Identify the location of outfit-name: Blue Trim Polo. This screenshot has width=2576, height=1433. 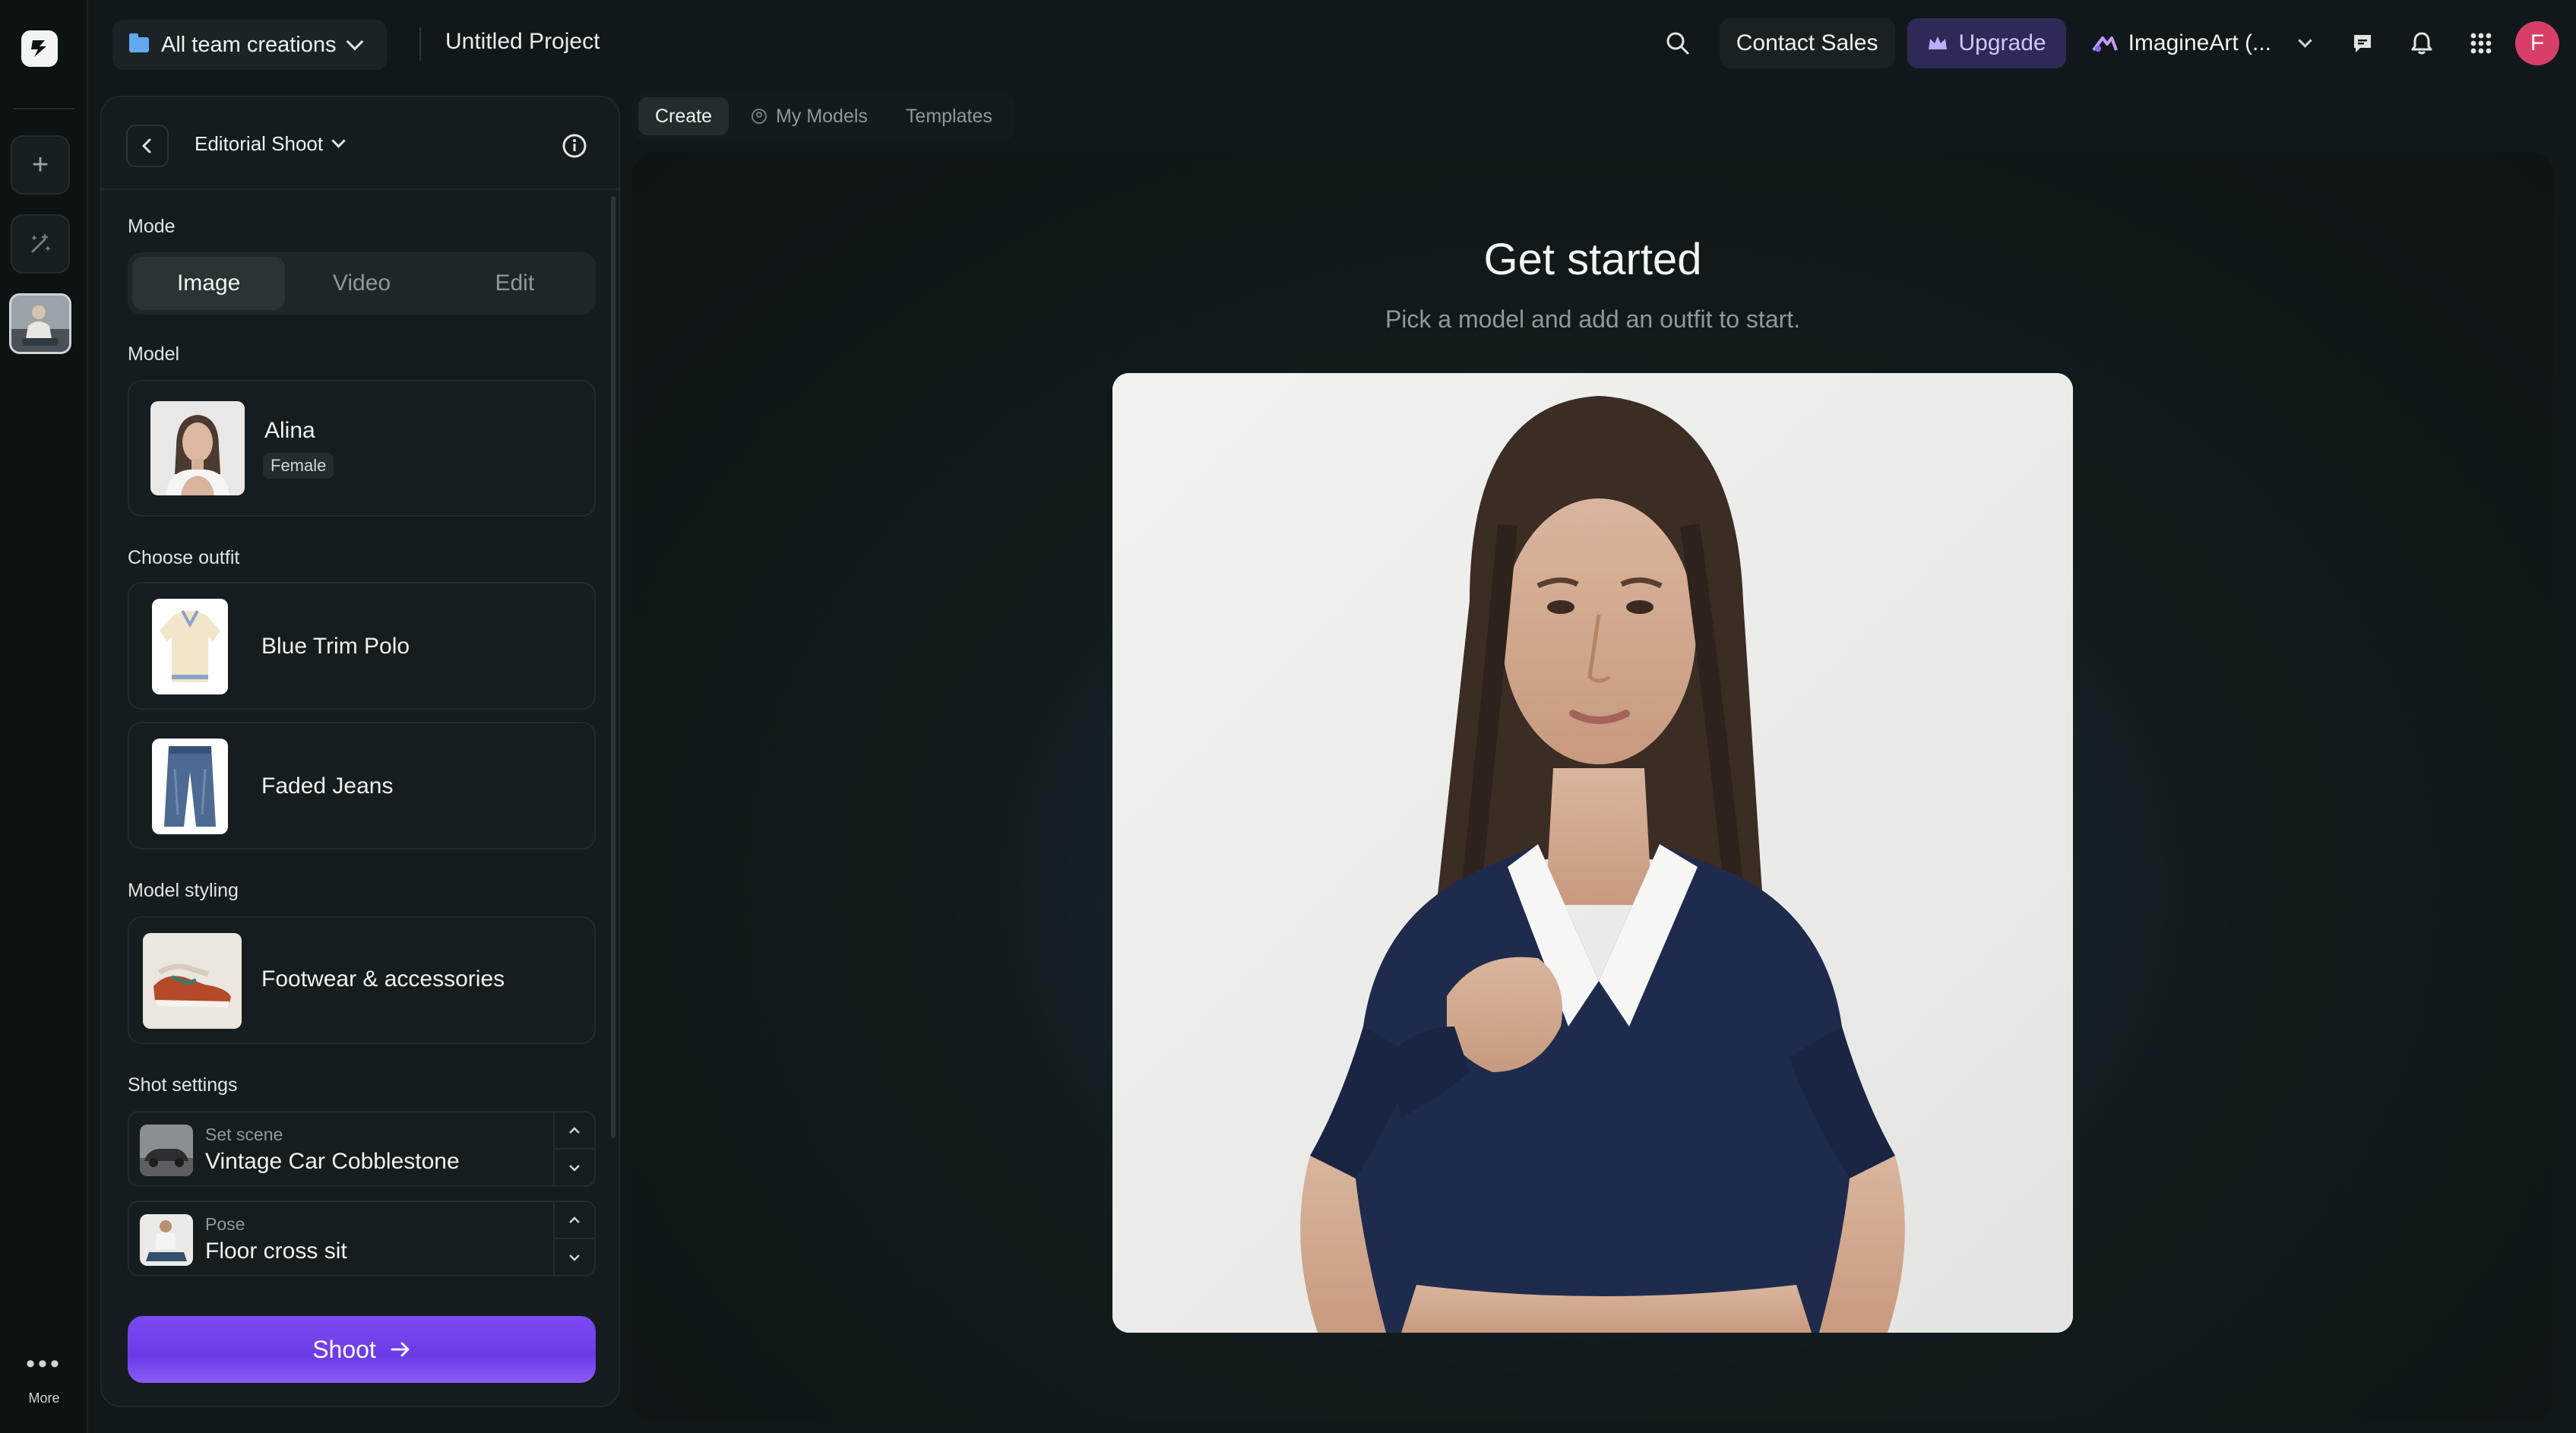
(335, 646).